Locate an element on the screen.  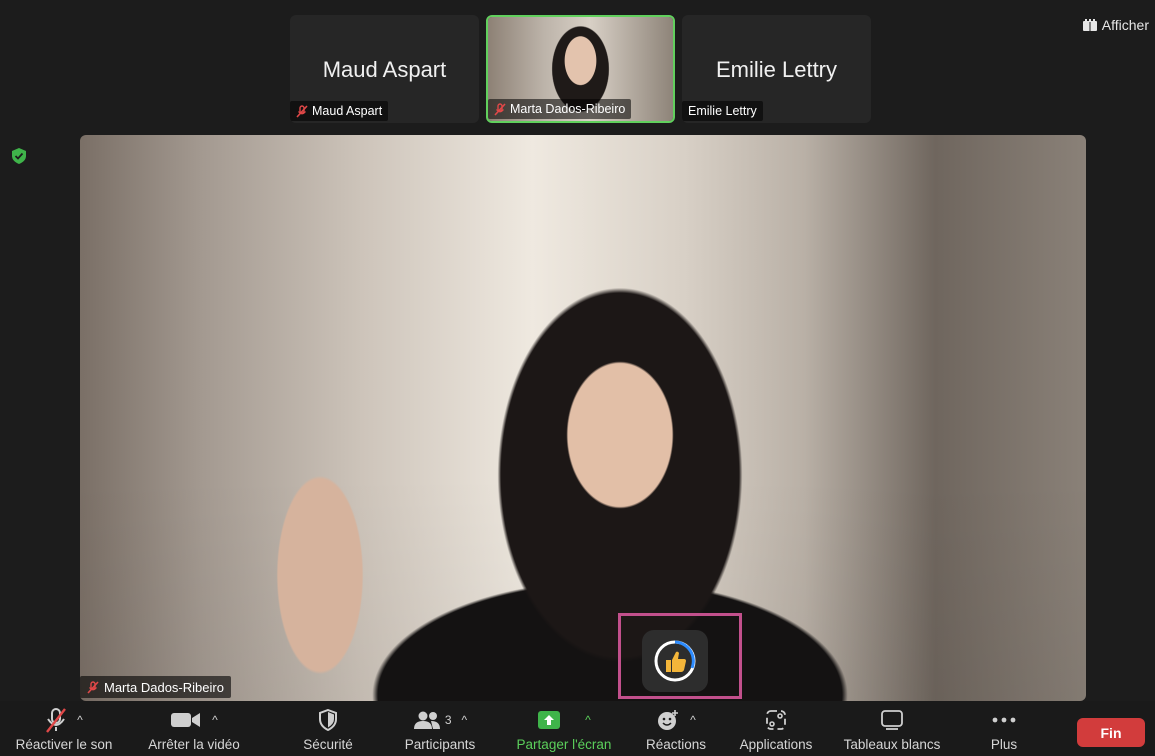
view-button: Afficher is located at coordinates (1115, 25).